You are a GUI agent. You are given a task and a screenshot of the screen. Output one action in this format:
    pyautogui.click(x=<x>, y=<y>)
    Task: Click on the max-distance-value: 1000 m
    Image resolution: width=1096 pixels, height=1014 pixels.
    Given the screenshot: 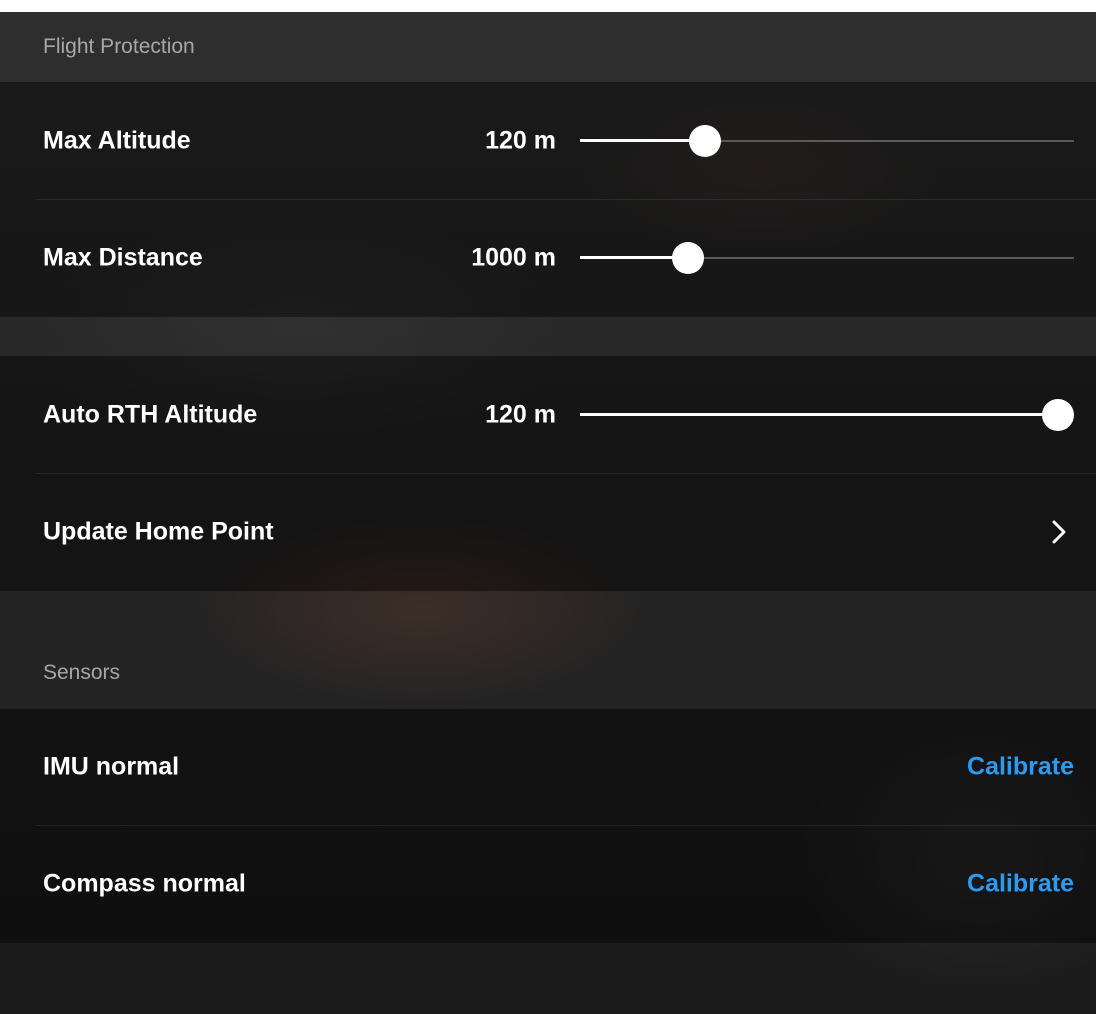 What is the action you would take?
    pyautogui.click(x=513, y=257)
    